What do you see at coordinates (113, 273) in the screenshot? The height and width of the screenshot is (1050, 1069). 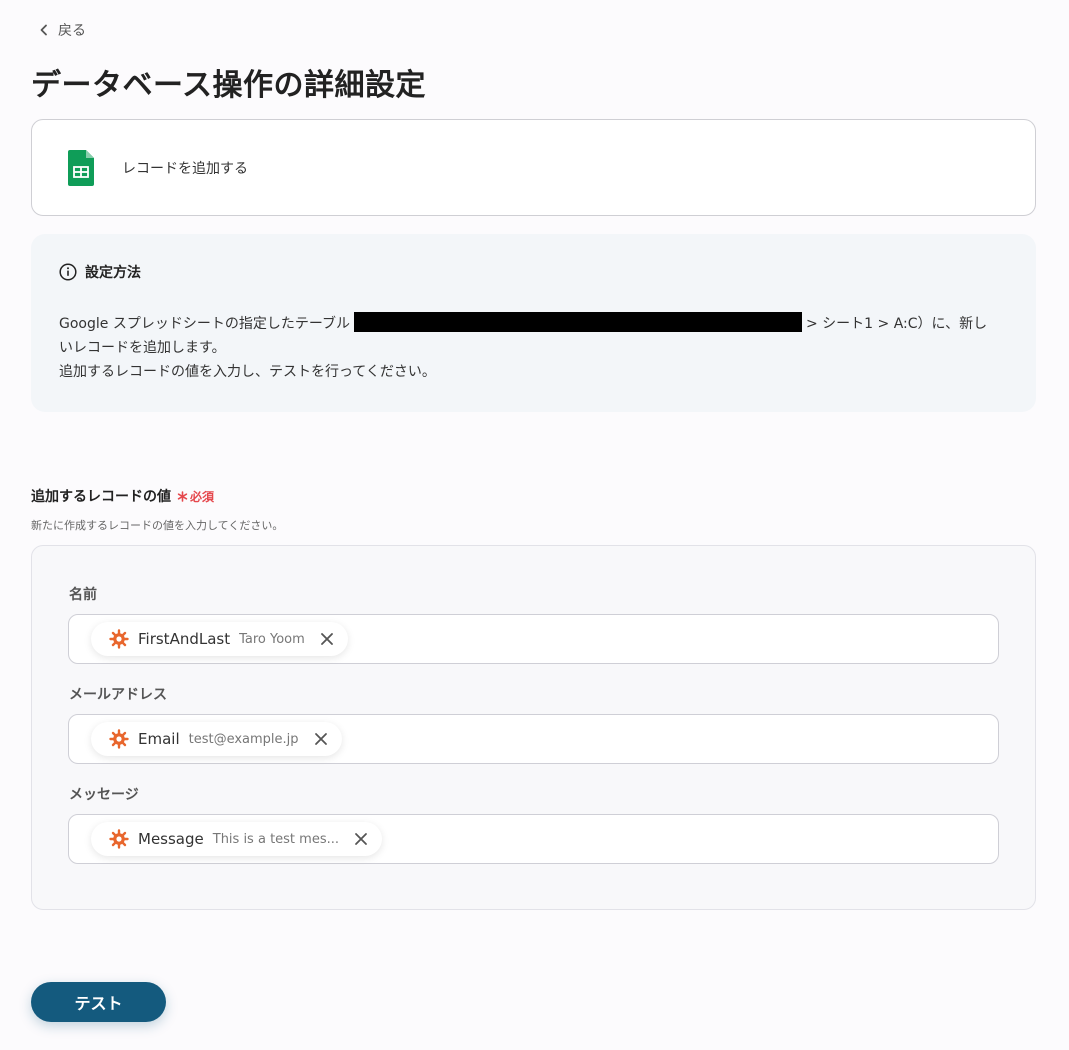 I see `info-heading-text: 設定方法` at bounding box center [113, 273].